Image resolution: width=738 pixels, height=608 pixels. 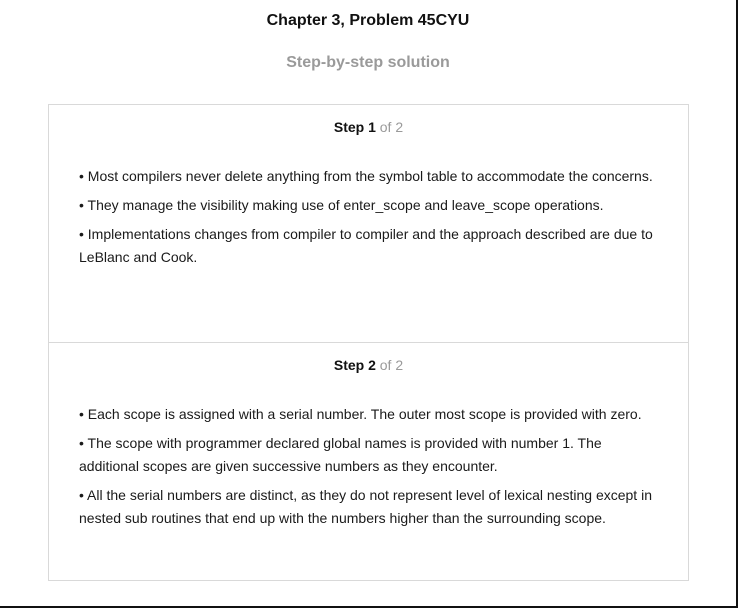 I want to click on page-title: Chapter 3, Problem 45CYU, so click(x=368, y=20).